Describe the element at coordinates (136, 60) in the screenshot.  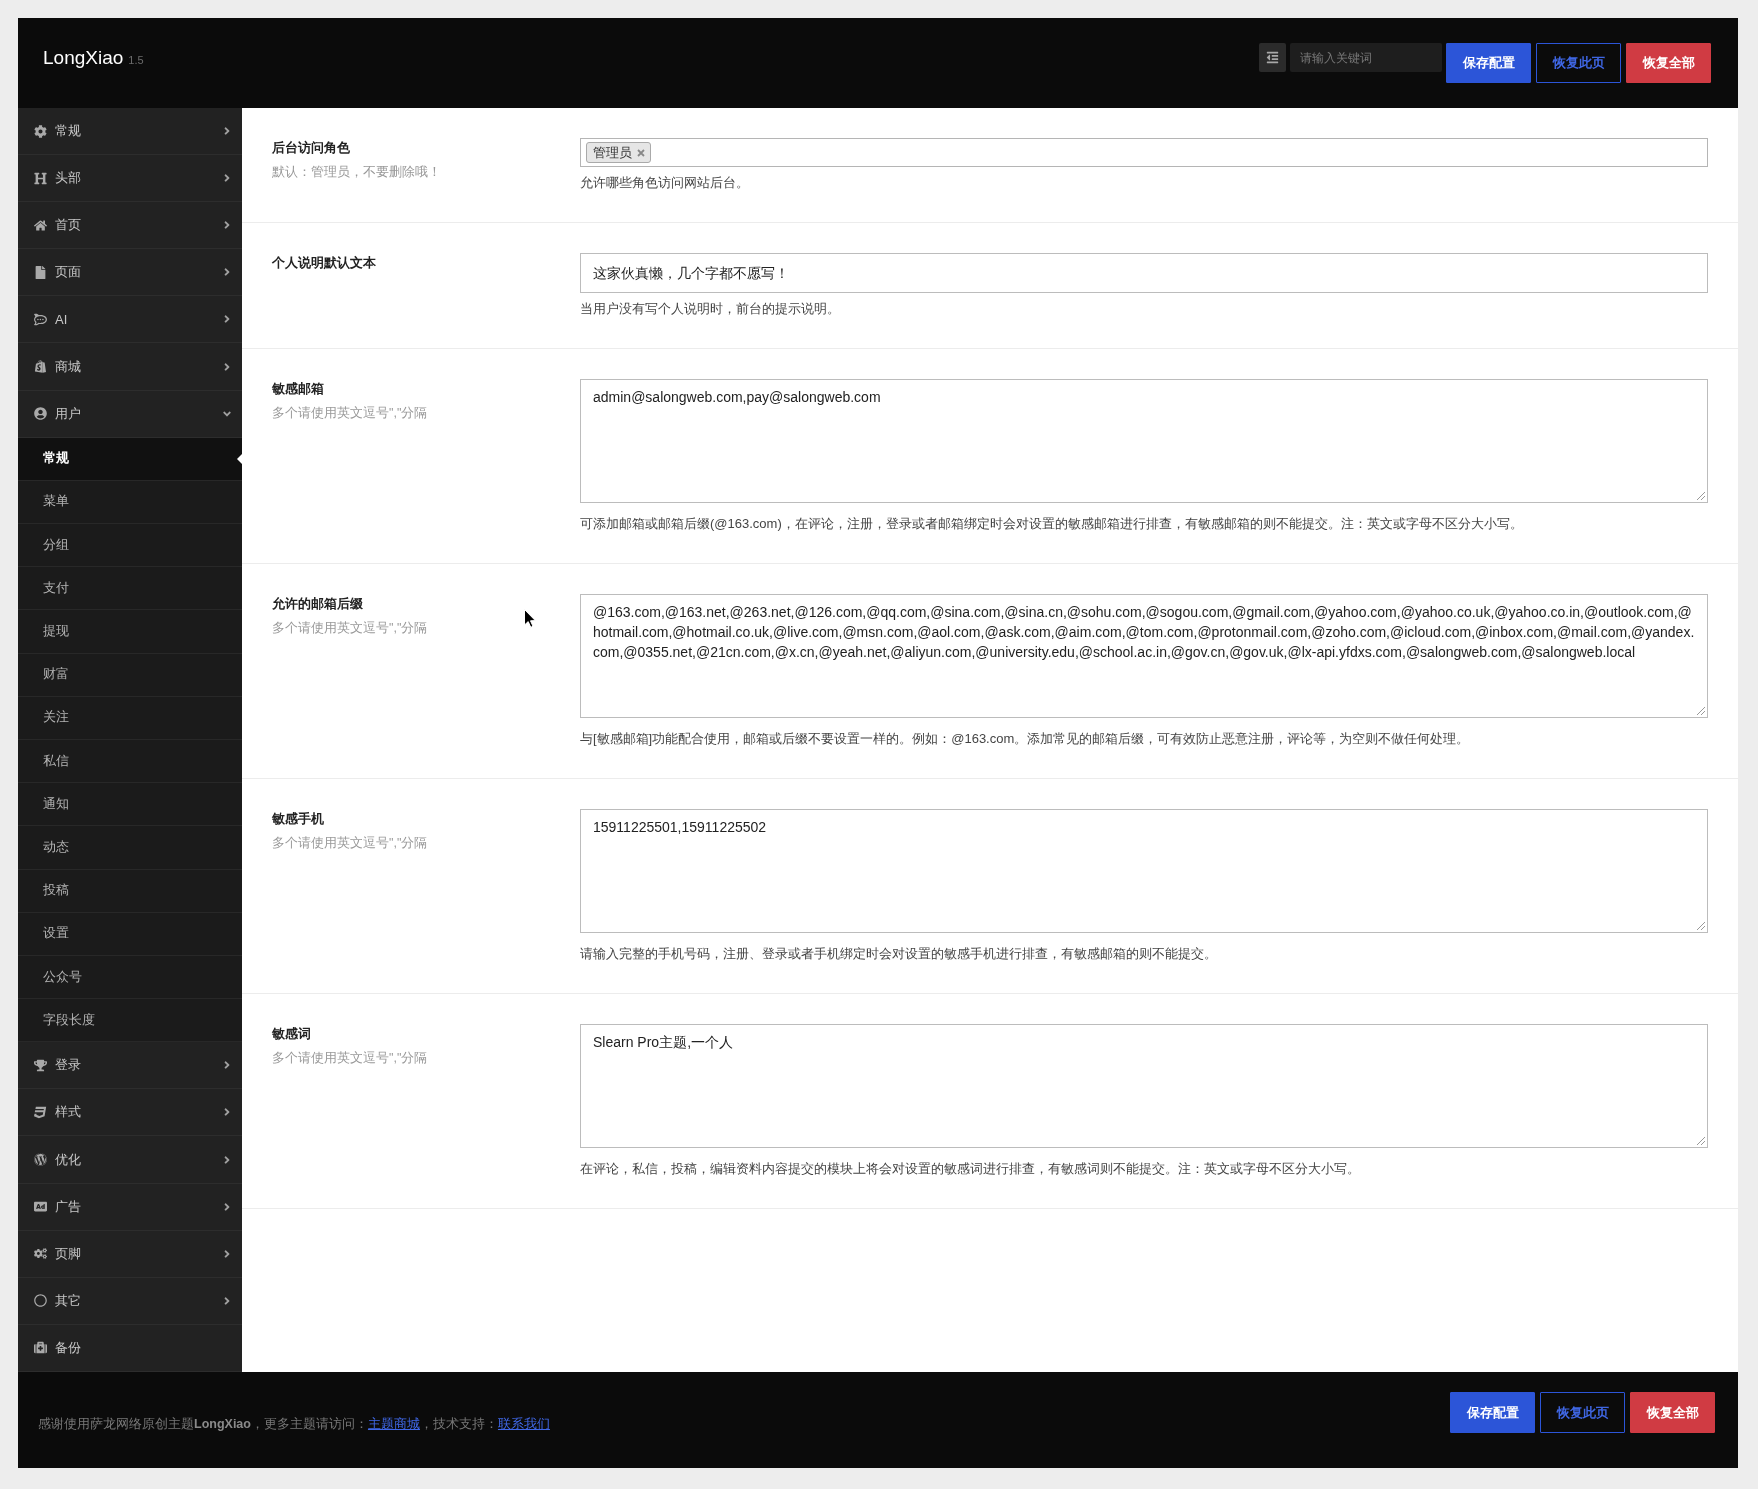
I see `version-label: 1.5` at that location.